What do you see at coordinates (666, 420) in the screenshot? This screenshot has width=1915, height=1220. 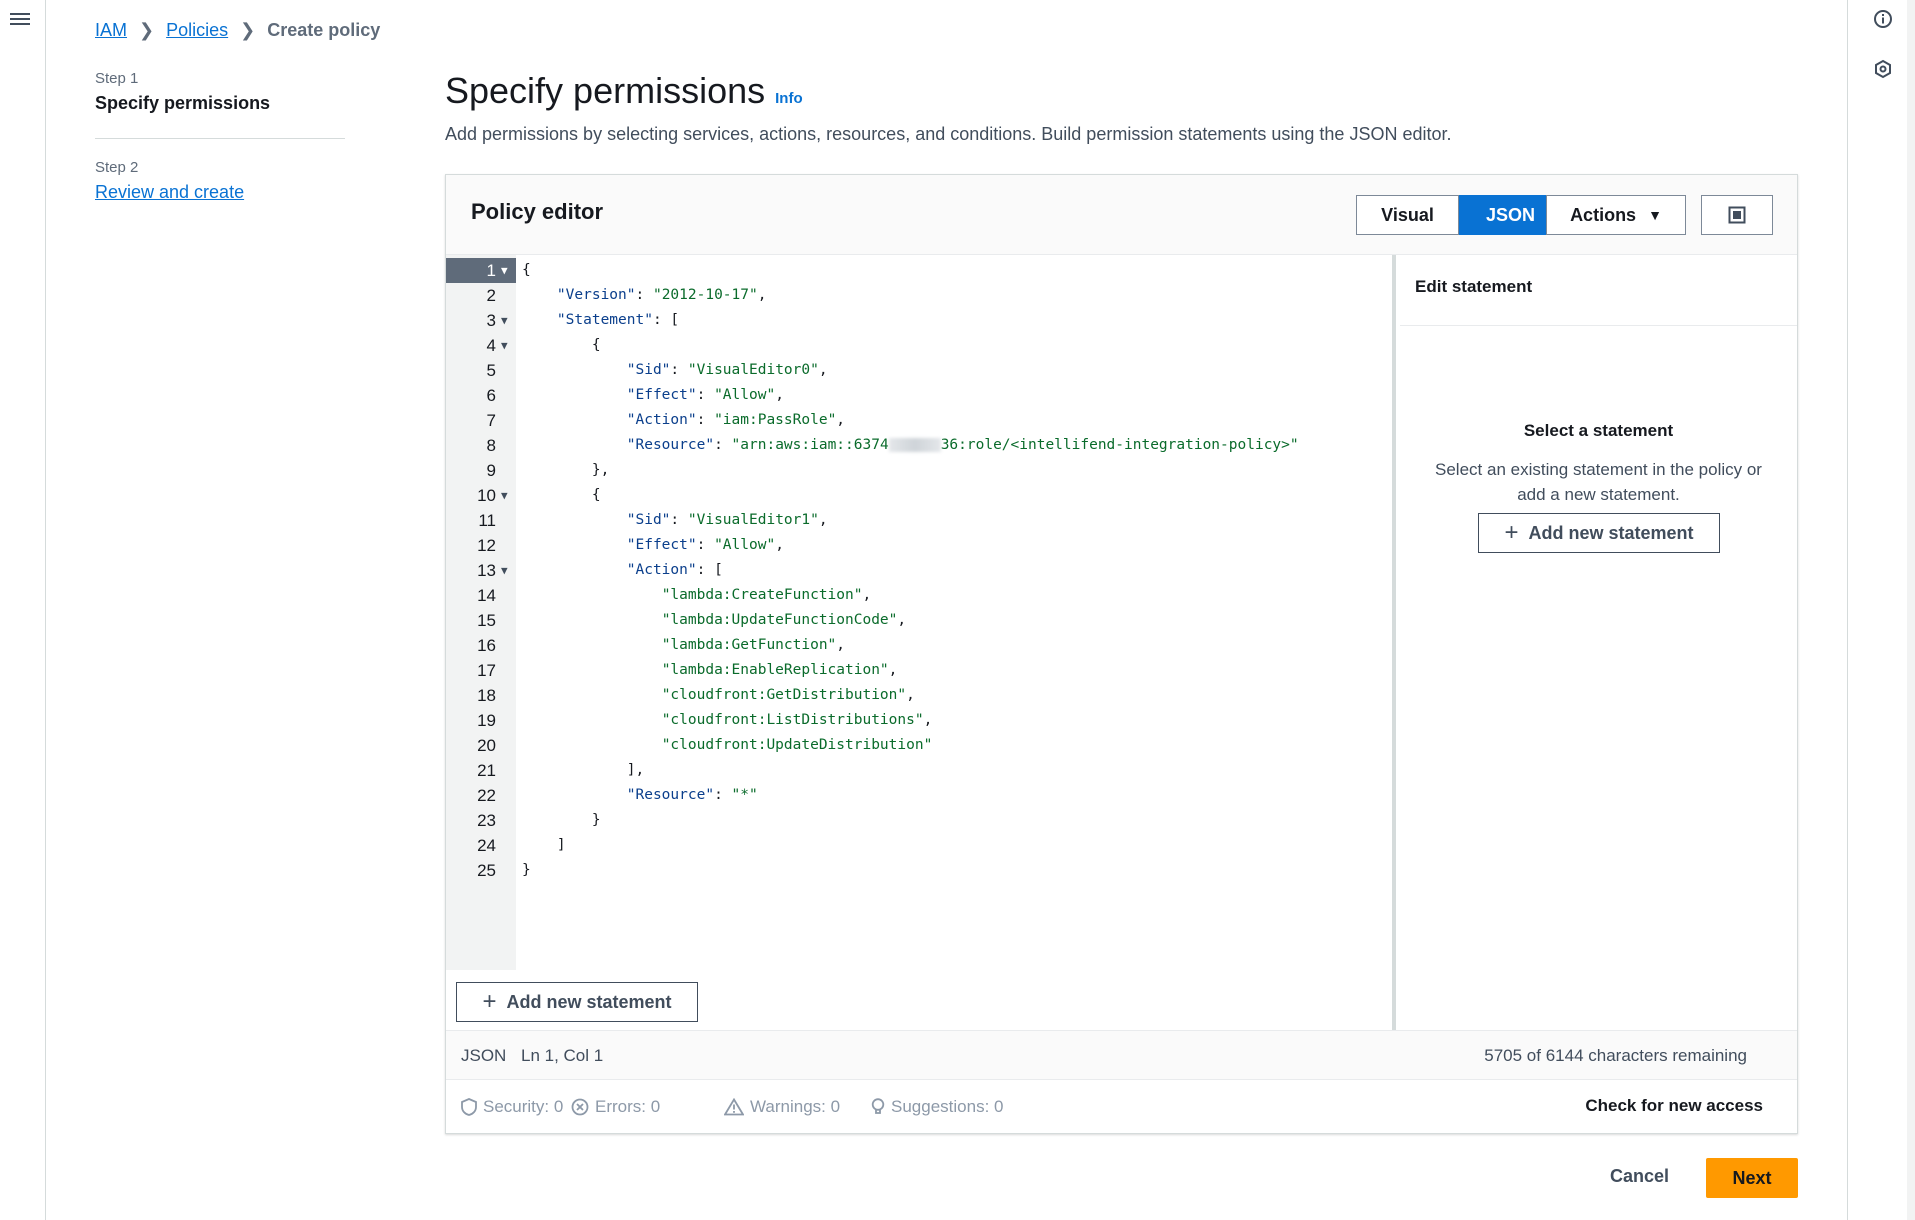 I see `code-line-7: 7 "Action": "iam:PassRole",` at bounding box center [666, 420].